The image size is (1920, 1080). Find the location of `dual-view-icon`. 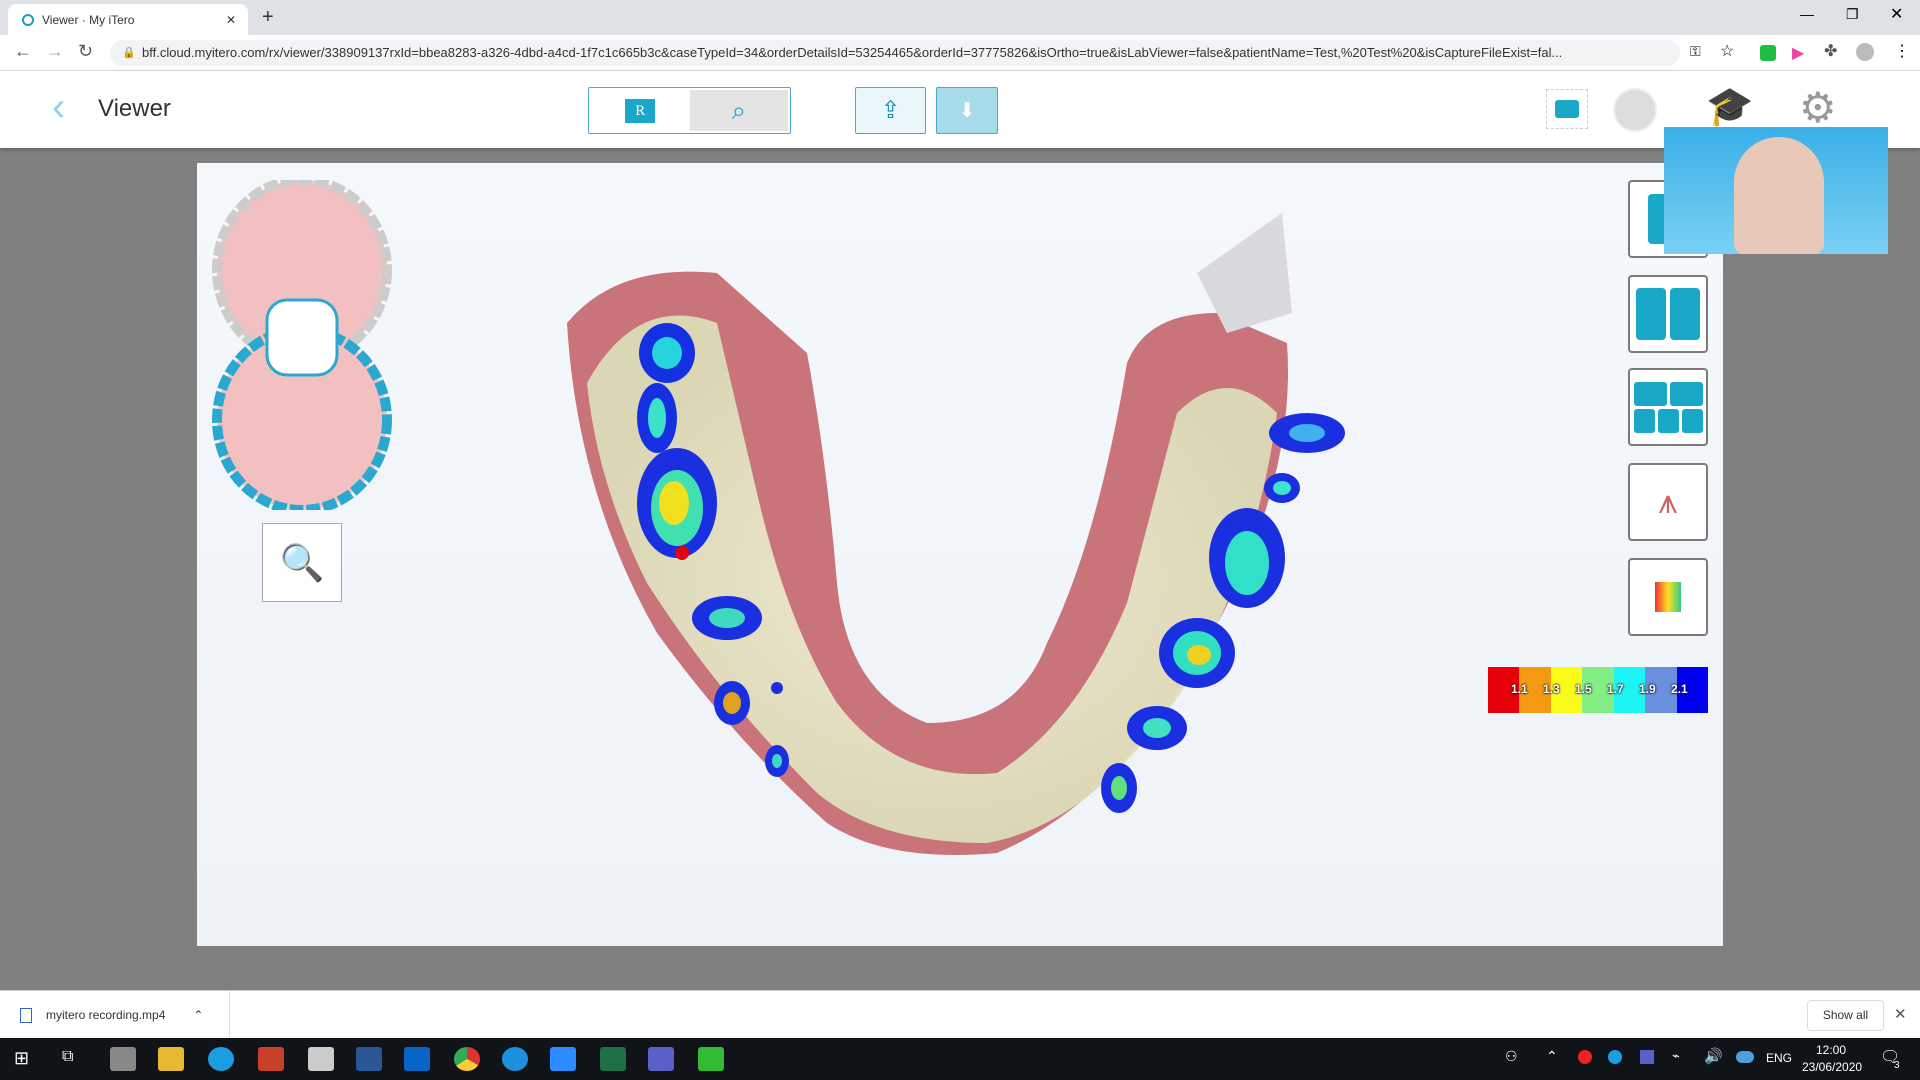

dual-view-icon is located at coordinates (1668, 314).